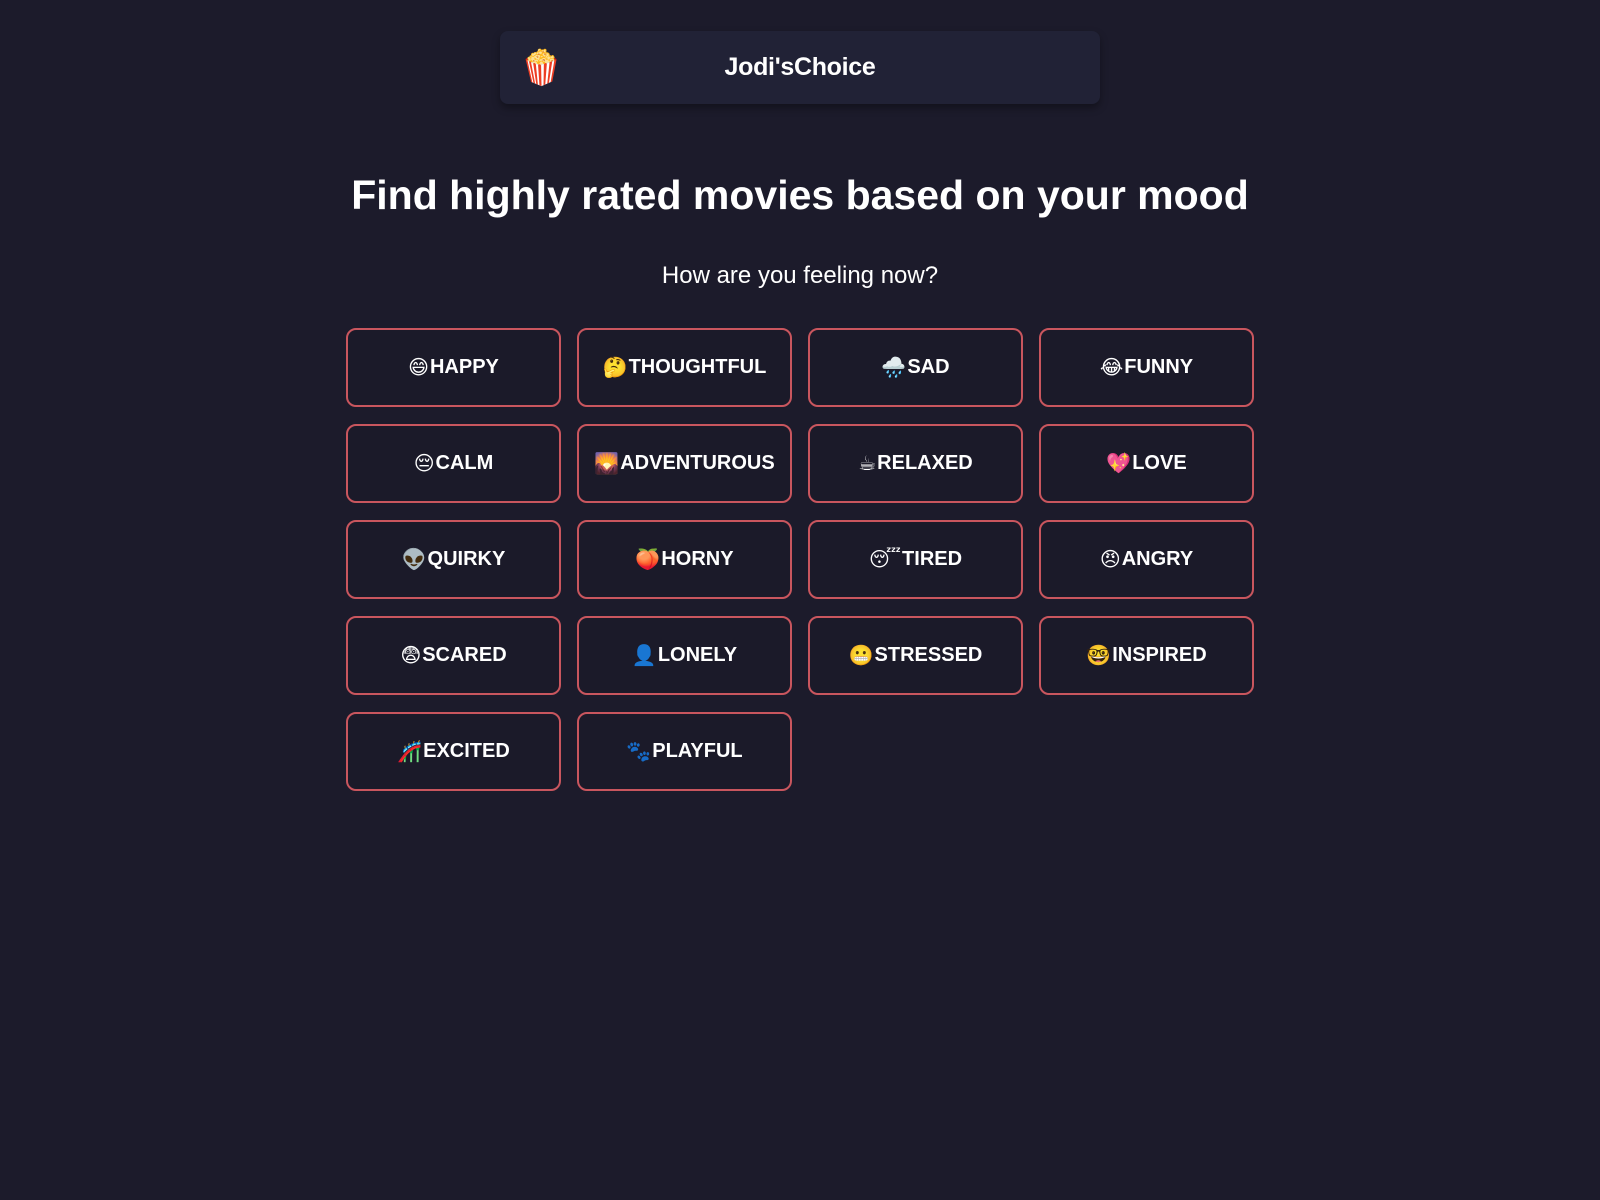 This screenshot has height=1200, width=1600. Describe the element at coordinates (925, 463) in the screenshot. I see `mood-label: RELAXED` at that location.